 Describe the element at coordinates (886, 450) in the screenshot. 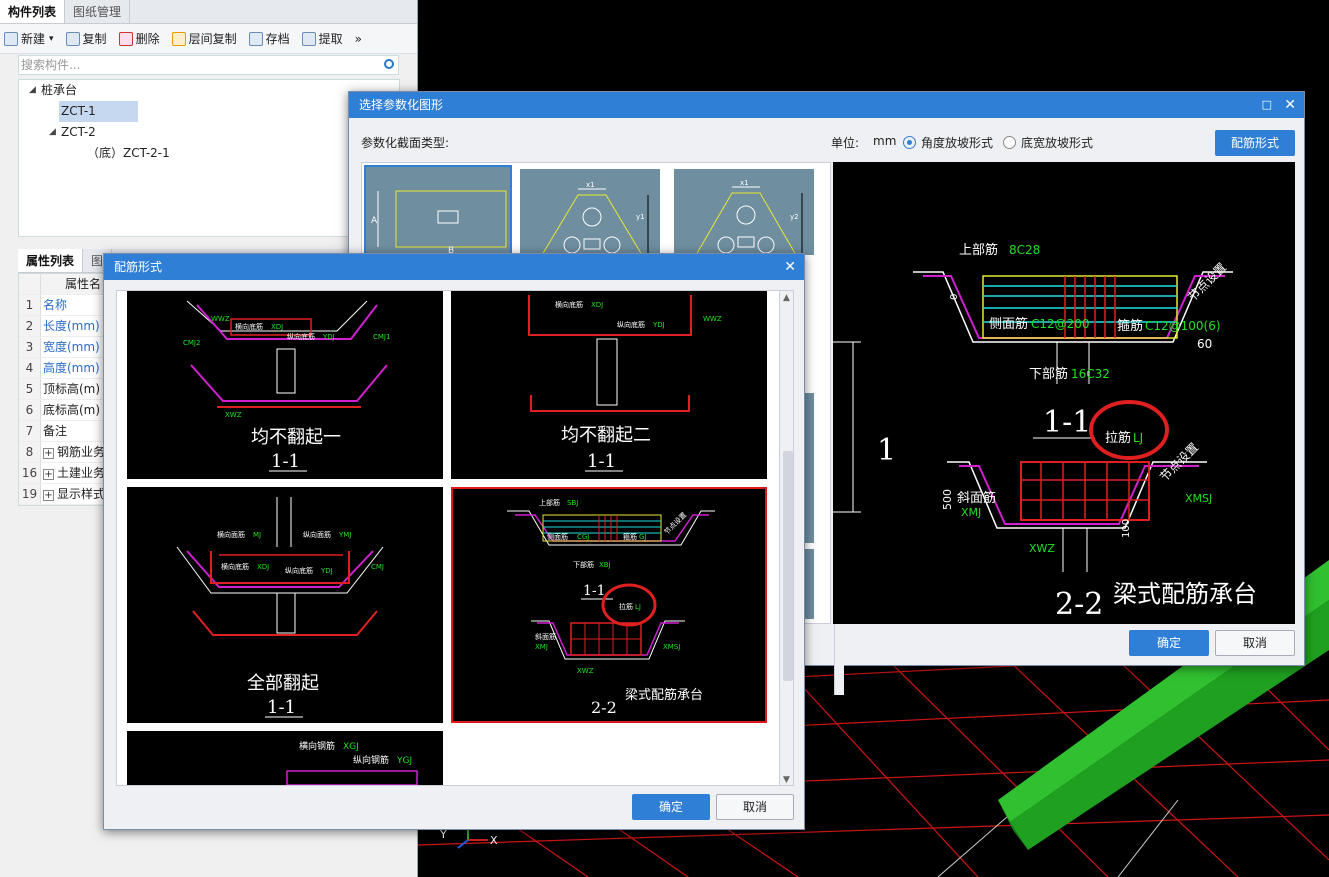

I see `svg-text: 1` at that location.